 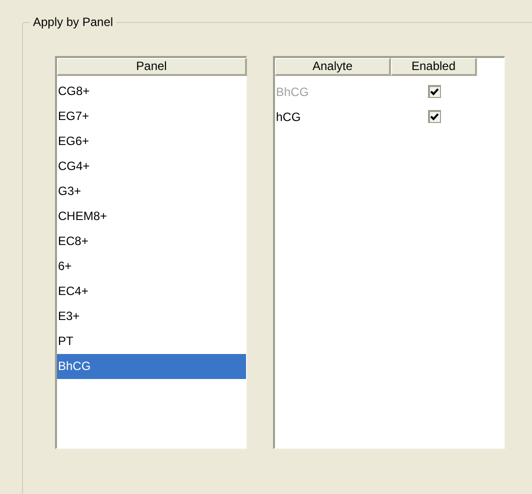 I want to click on column-header: Analyte, so click(x=333, y=67).